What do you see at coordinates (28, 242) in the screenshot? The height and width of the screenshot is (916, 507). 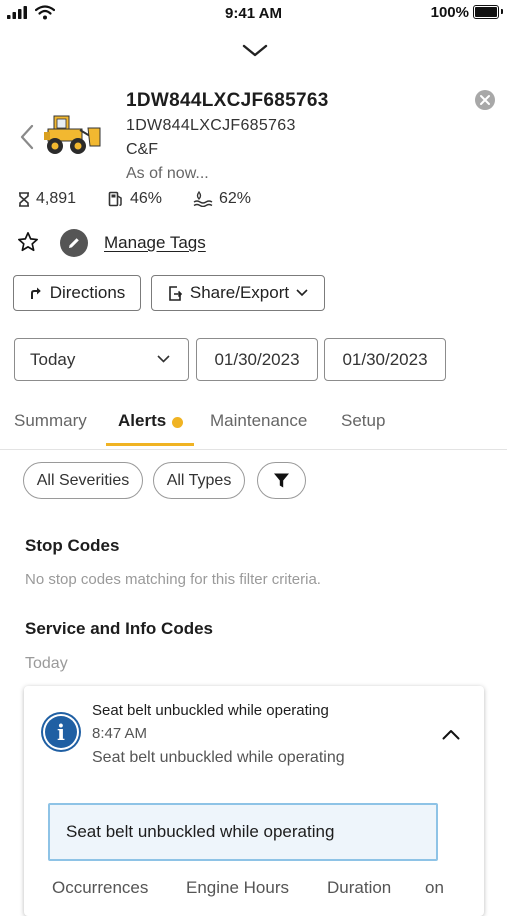 I see `favorite-star-icon` at bounding box center [28, 242].